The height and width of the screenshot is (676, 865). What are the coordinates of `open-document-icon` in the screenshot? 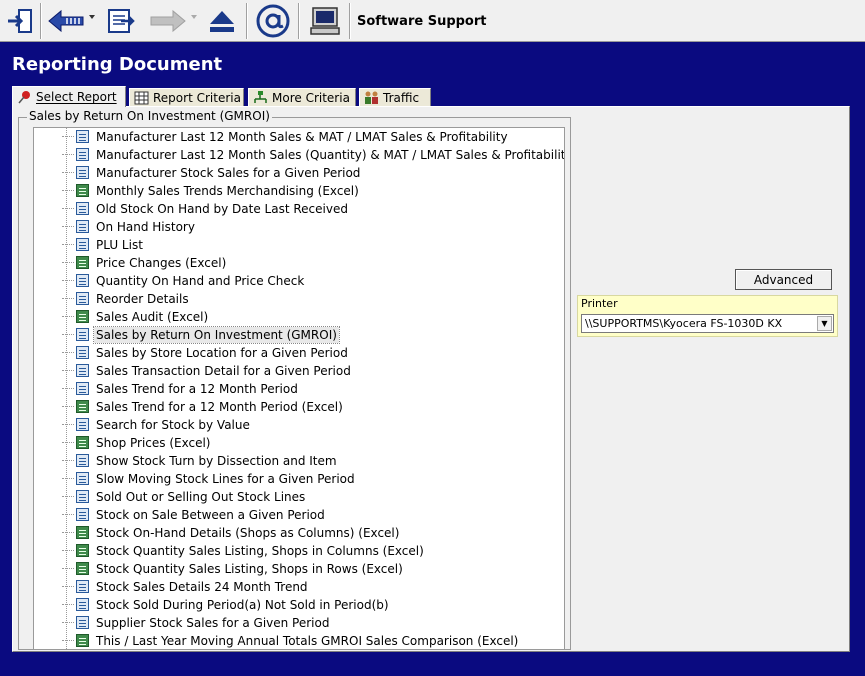 It's located at (121, 21).